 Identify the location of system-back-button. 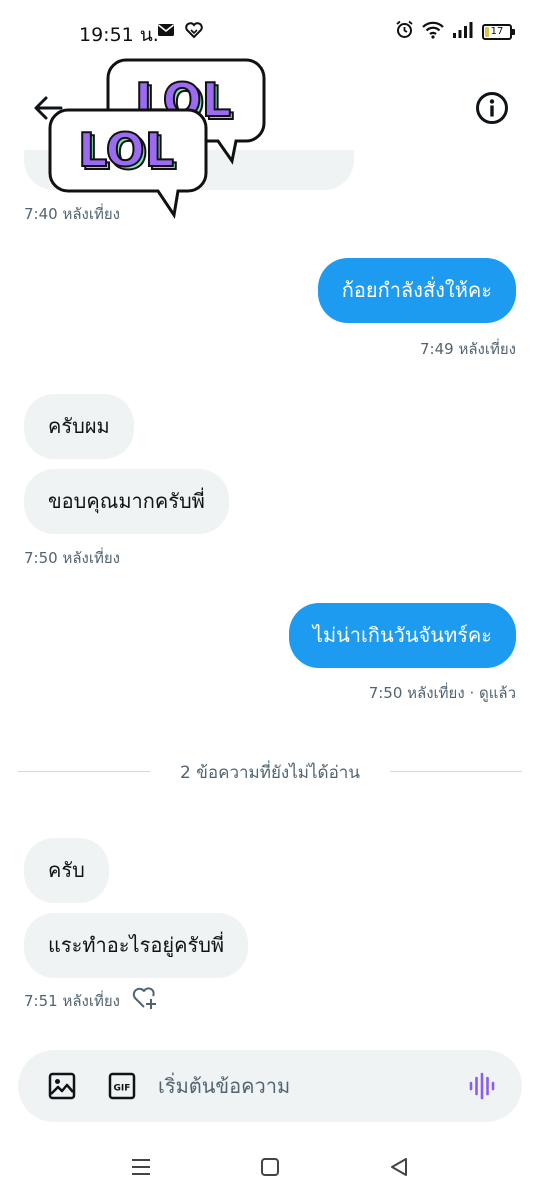
(399, 1169).